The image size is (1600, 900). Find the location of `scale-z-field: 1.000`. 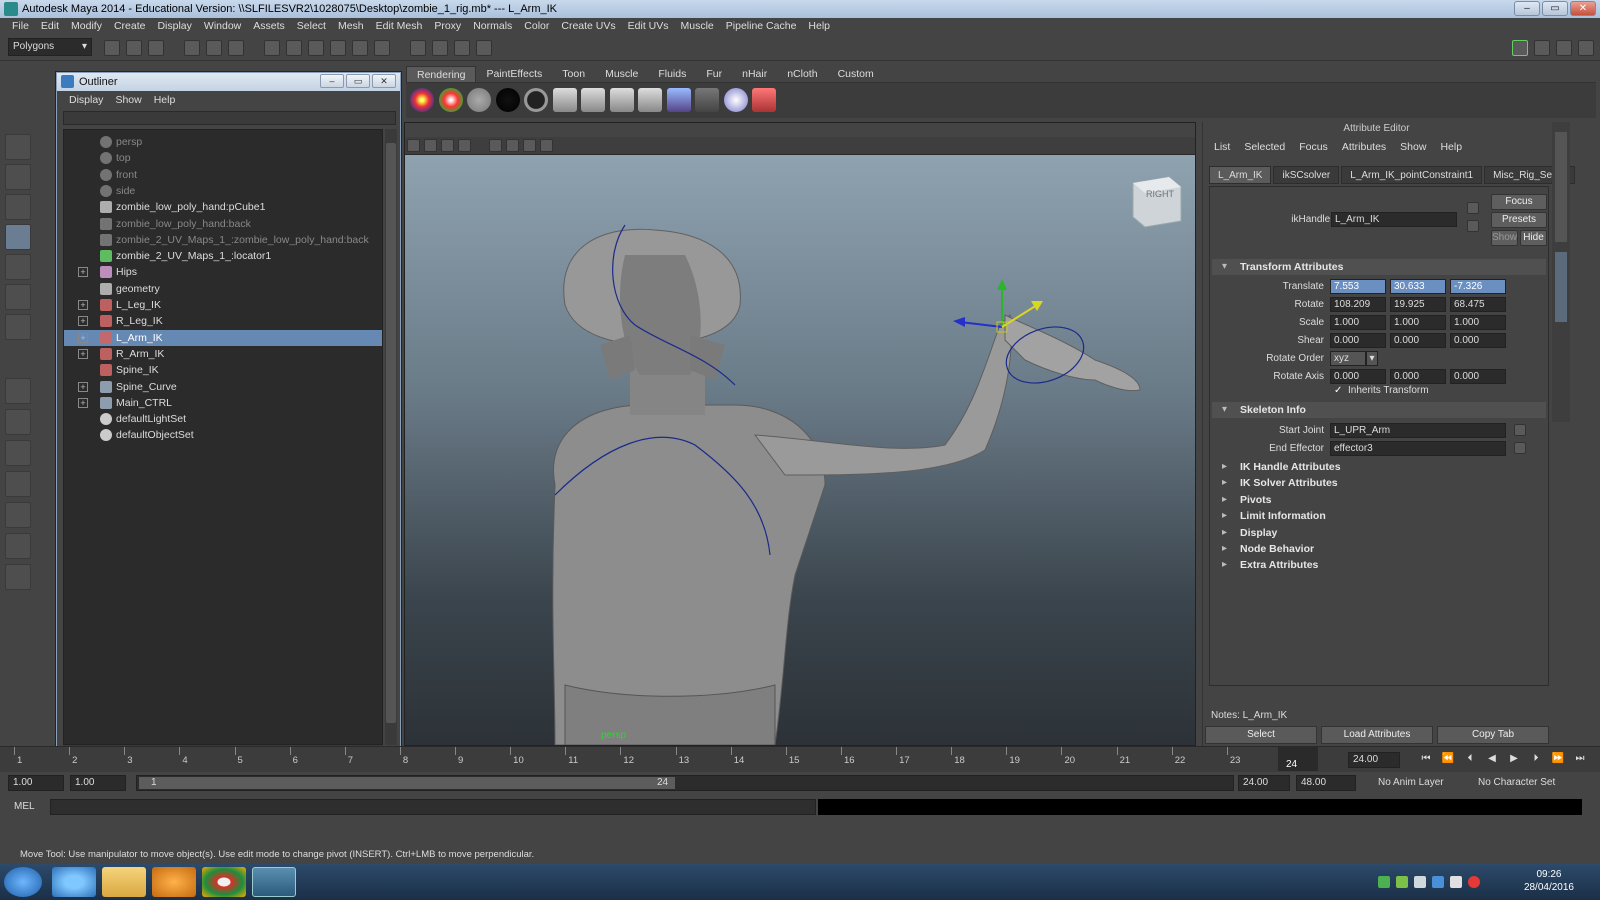

scale-z-field: 1.000 is located at coordinates (1478, 322).